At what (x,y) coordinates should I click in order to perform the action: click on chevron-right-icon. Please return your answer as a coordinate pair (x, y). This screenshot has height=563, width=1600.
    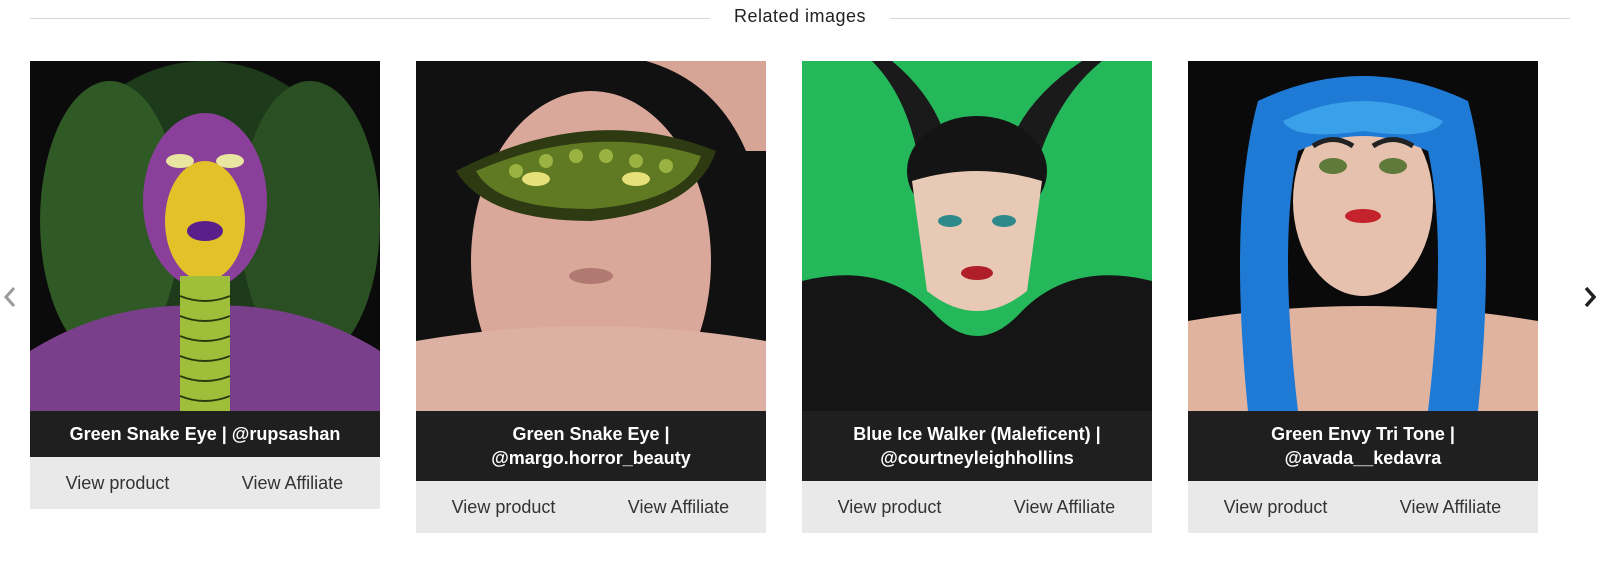
    Looking at the image, I should click on (1590, 297).